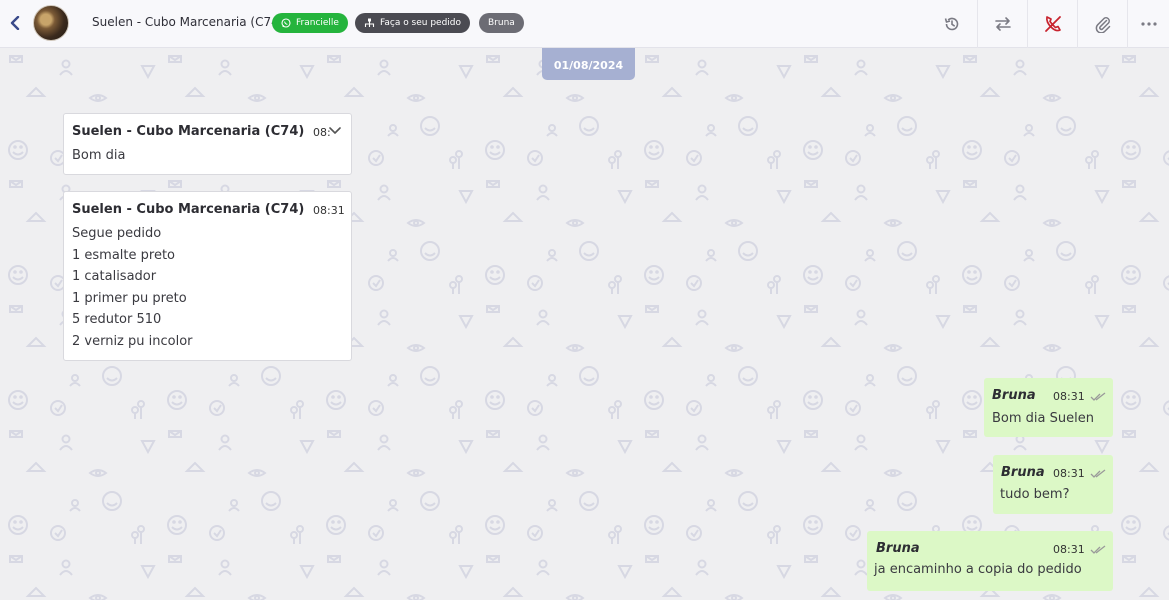 The width and height of the screenshot is (1169, 600). What do you see at coordinates (1048, 407) in the screenshot?
I see `outgoing-message: Bruna 08:31 Bom dia Suelen` at bounding box center [1048, 407].